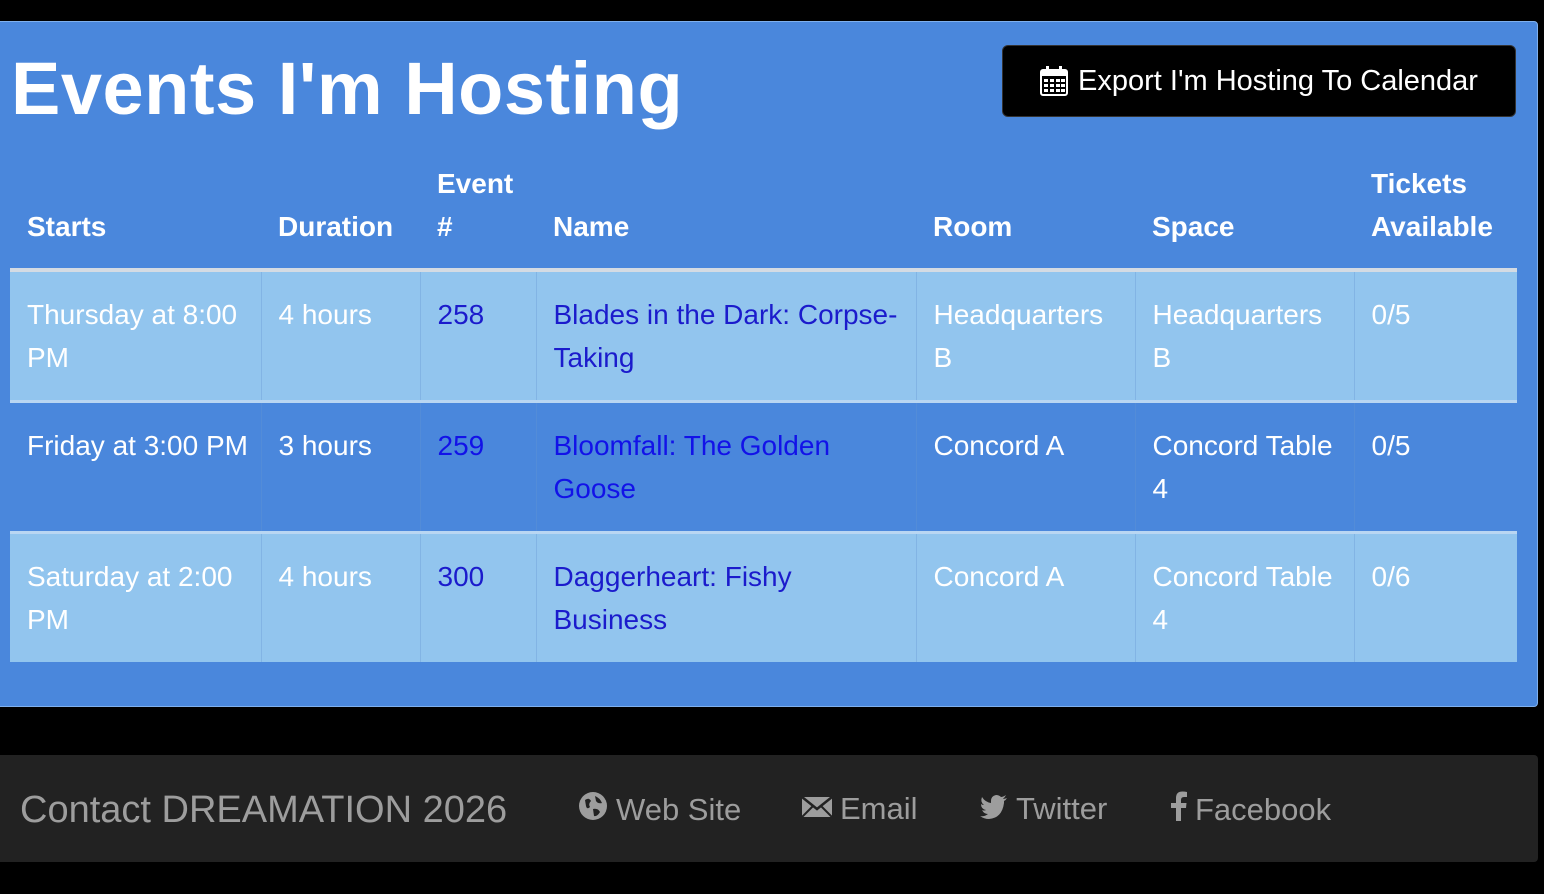  I want to click on footer-link-email: Email, so click(859, 809).